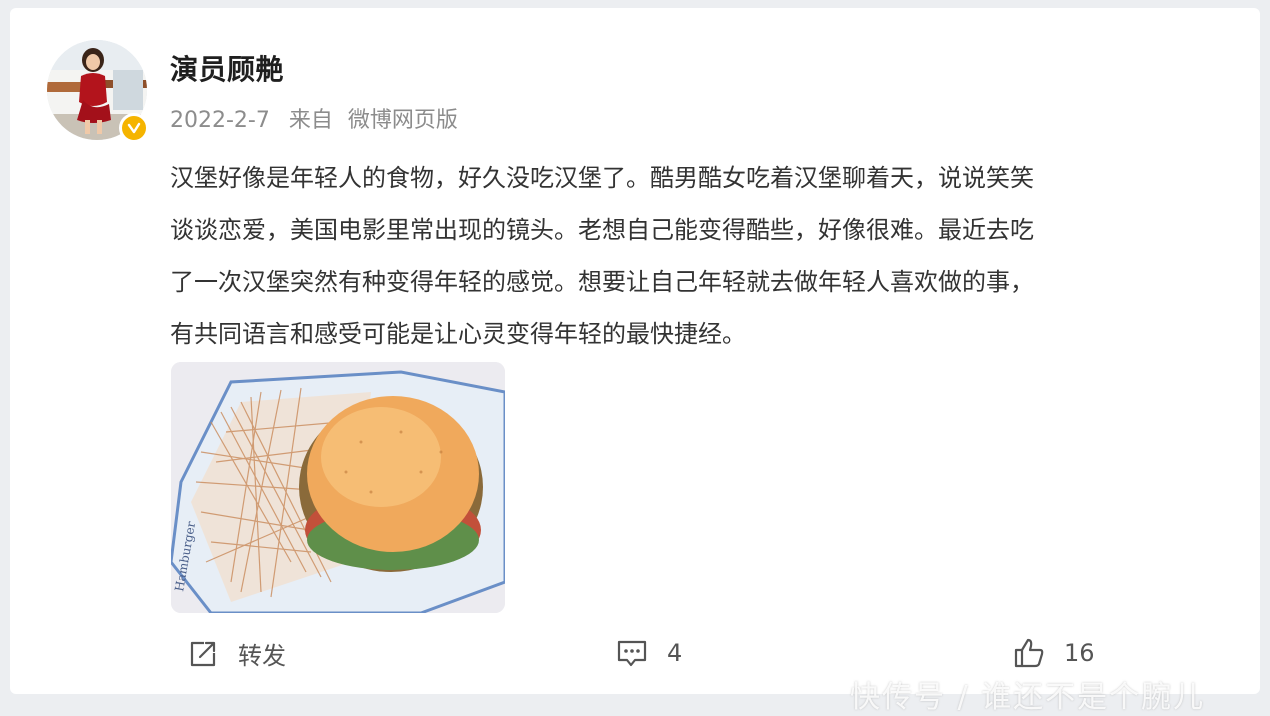 This screenshot has height=716, width=1270. What do you see at coordinates (310, 120) in the screenshot?
I see `source-prefix: 来自` at bounding box center [310, 120].